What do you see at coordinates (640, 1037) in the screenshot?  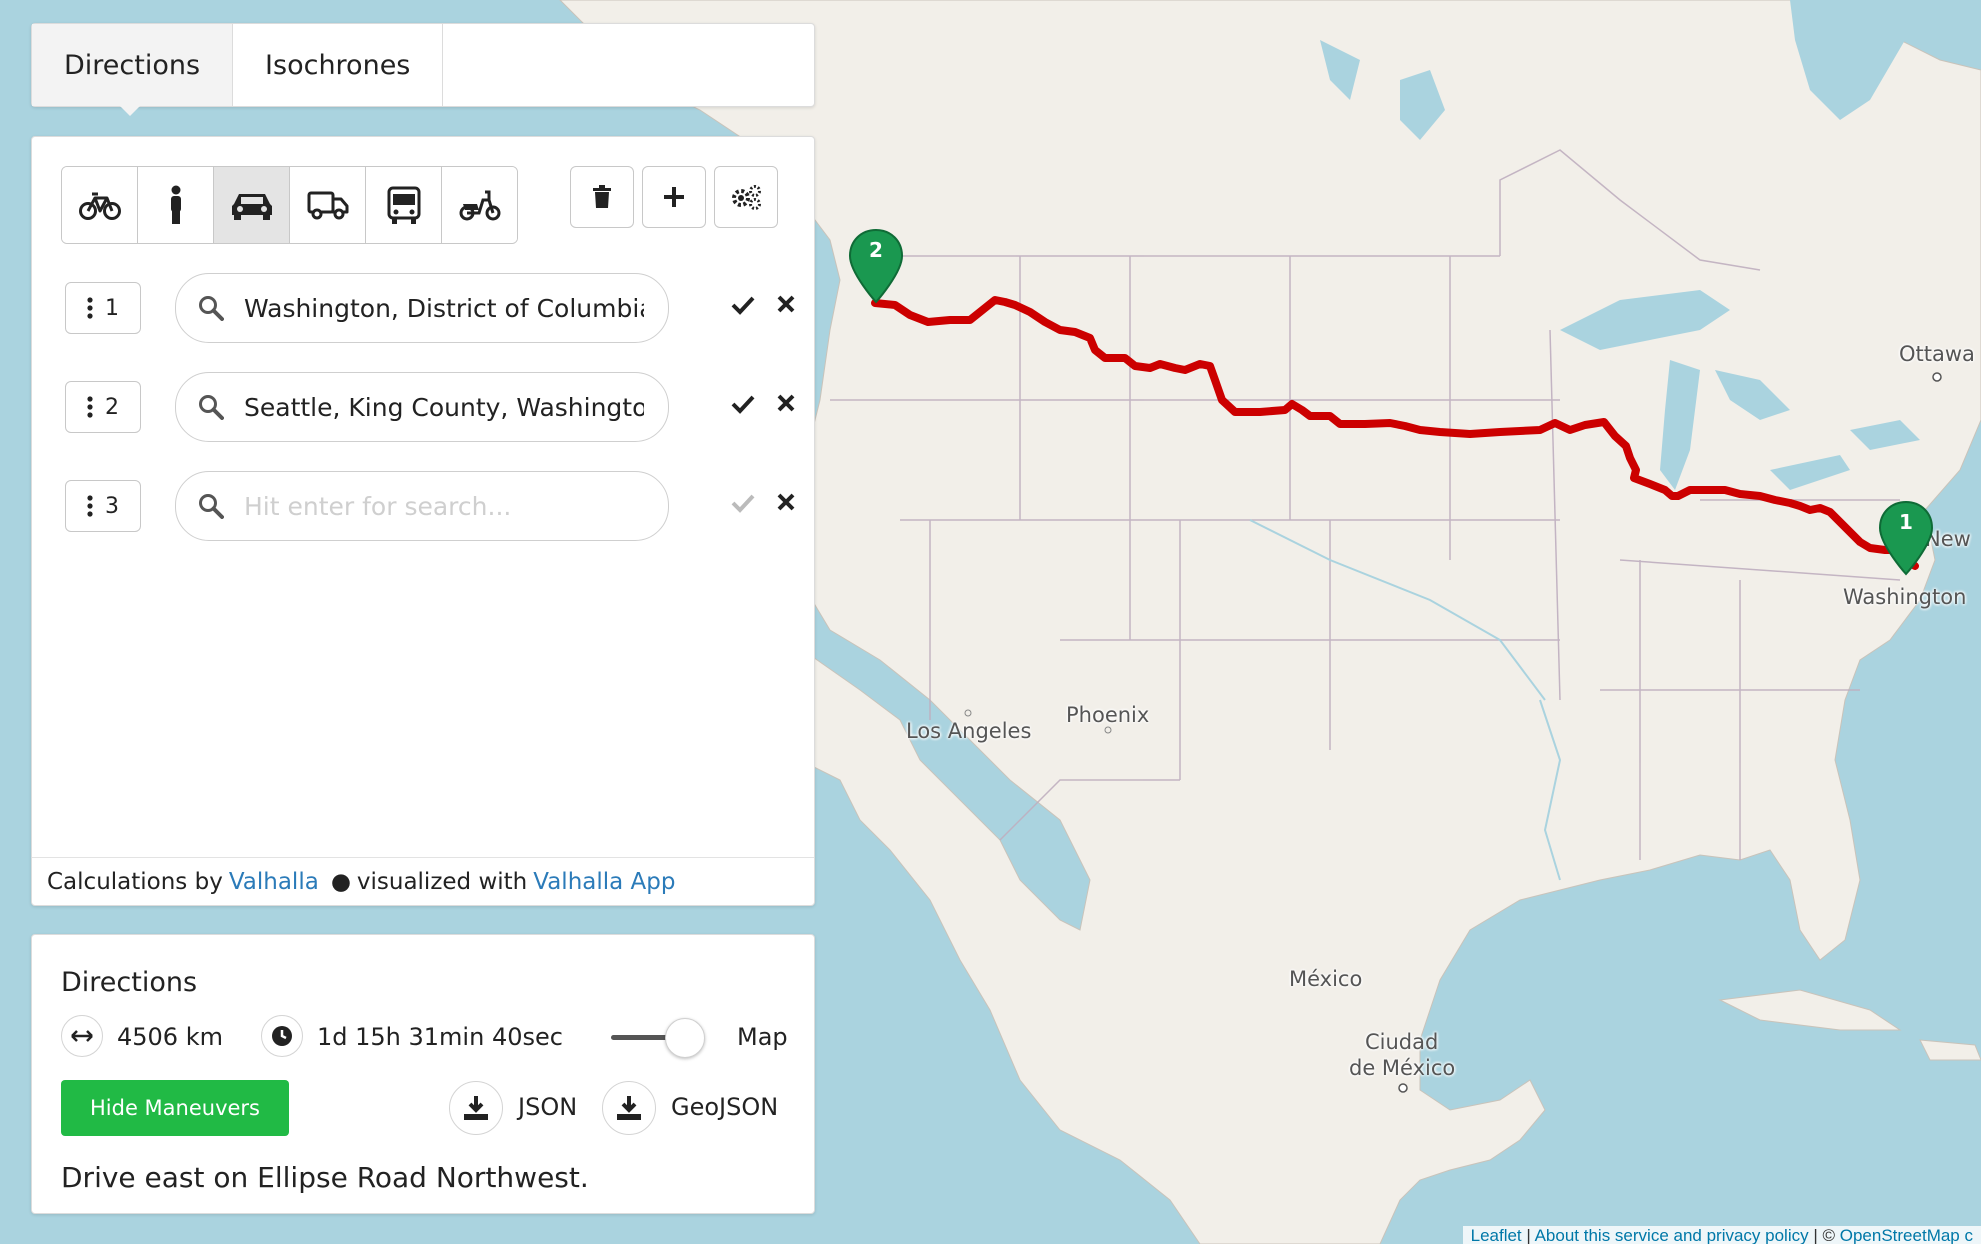 I see `map-toggle-track` at bounding box center [640, 1037].